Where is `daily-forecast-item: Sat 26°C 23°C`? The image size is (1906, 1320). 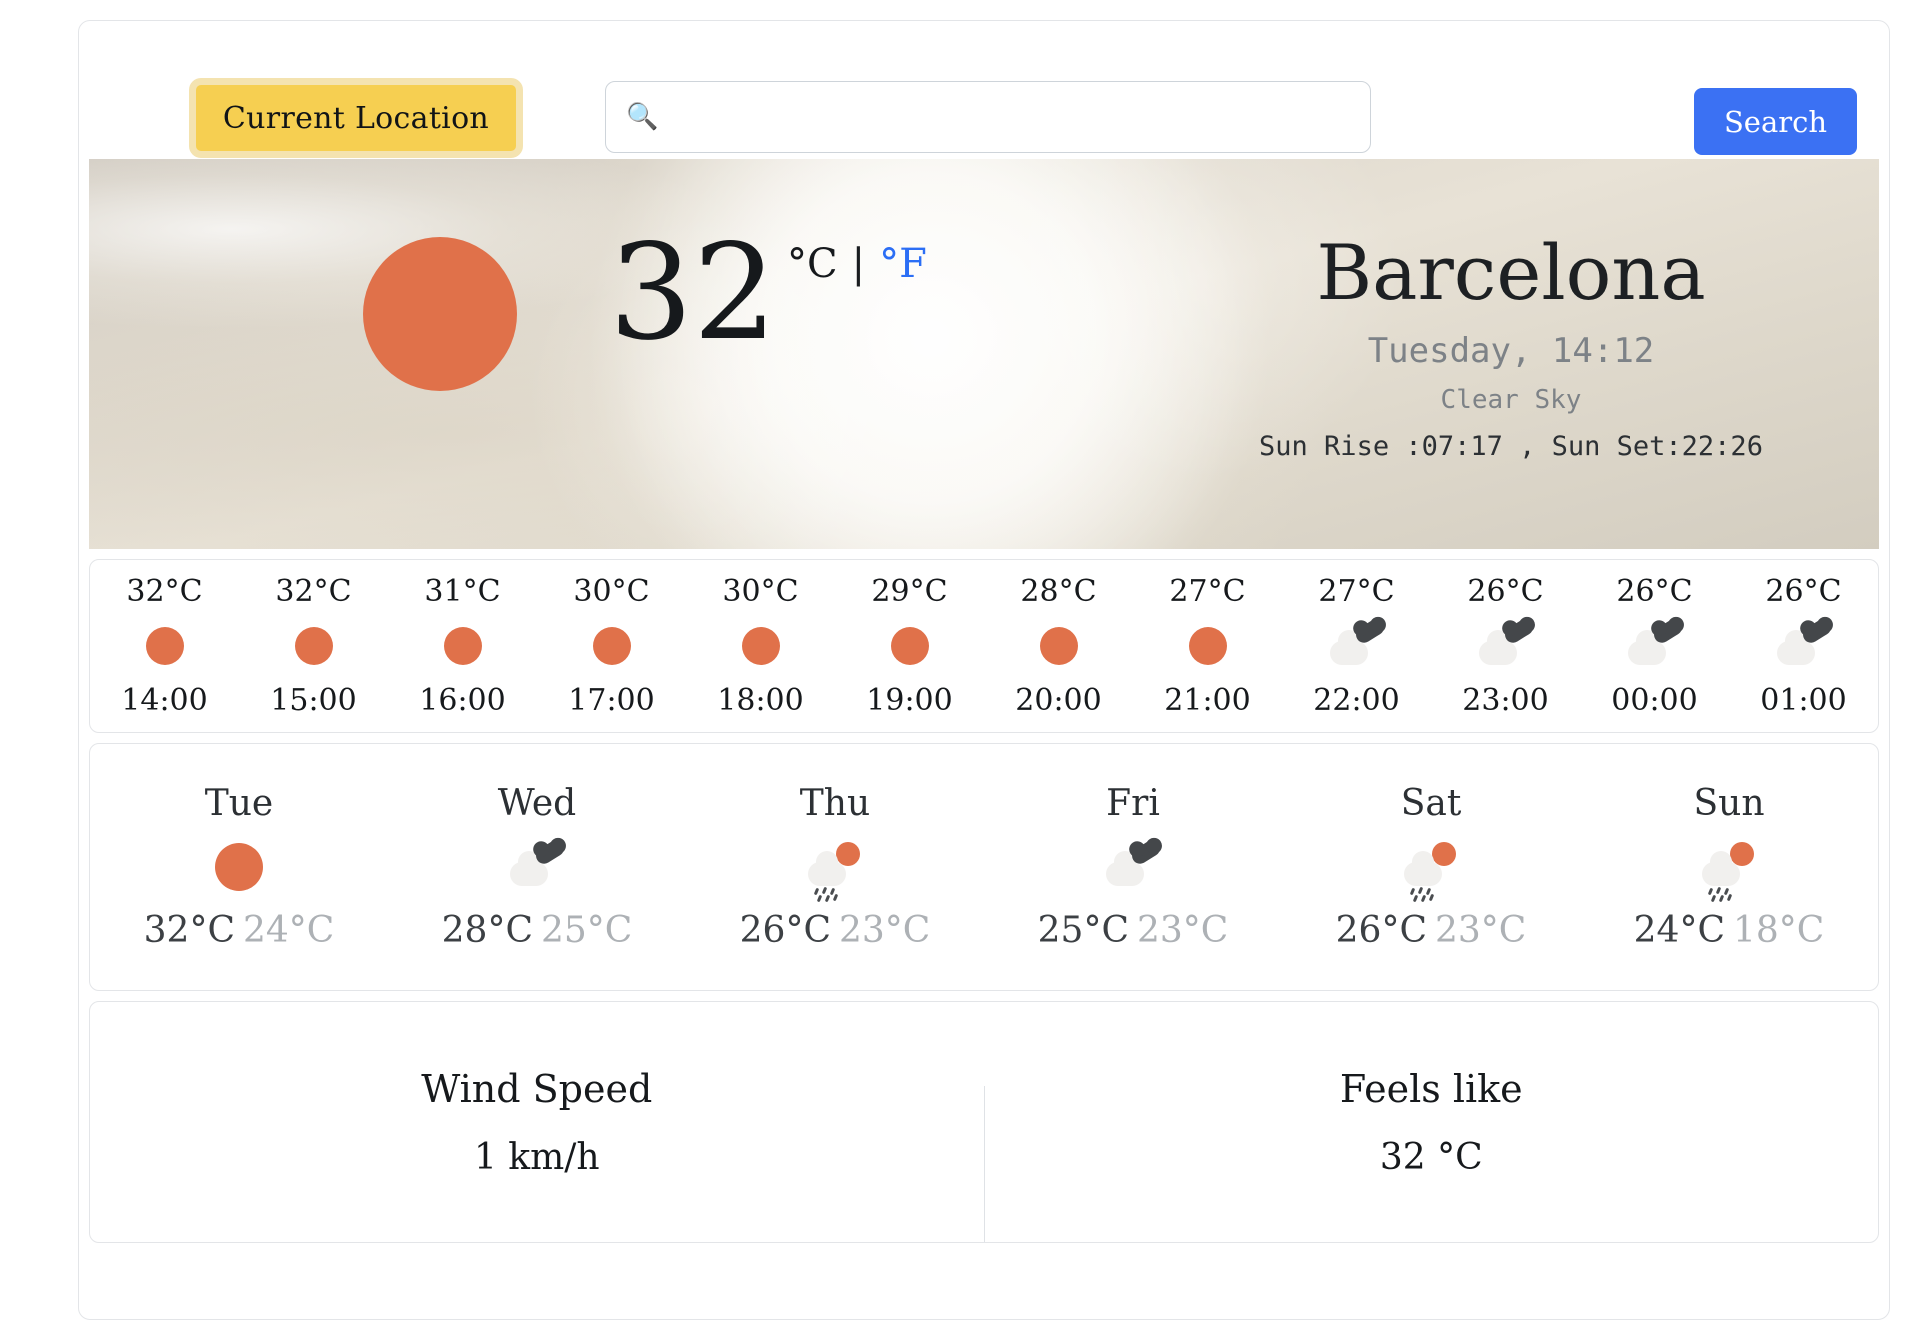 daily-forecast-item: Sat 26°C 23°C is located at coordinates (1431, 867).